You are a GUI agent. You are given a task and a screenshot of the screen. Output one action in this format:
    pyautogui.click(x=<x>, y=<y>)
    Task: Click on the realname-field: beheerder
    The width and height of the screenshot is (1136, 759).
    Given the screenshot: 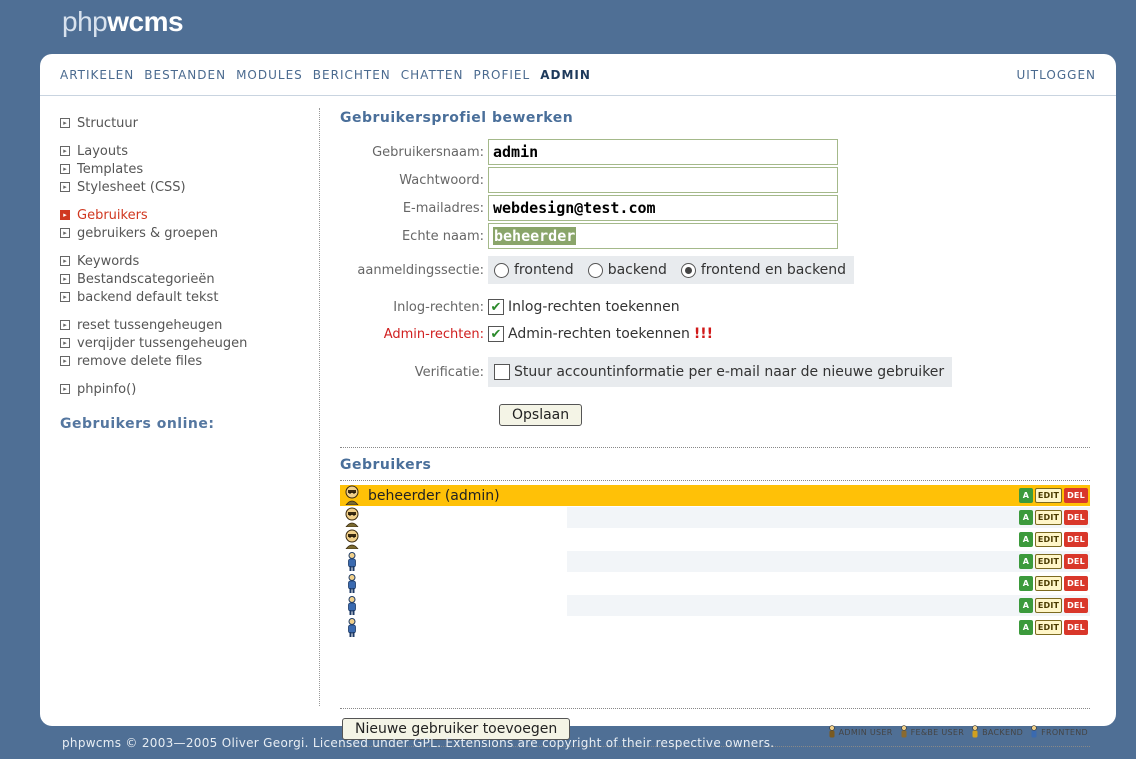 What is the action you would take?
    pyautogui.click(x=663, y=236)
    